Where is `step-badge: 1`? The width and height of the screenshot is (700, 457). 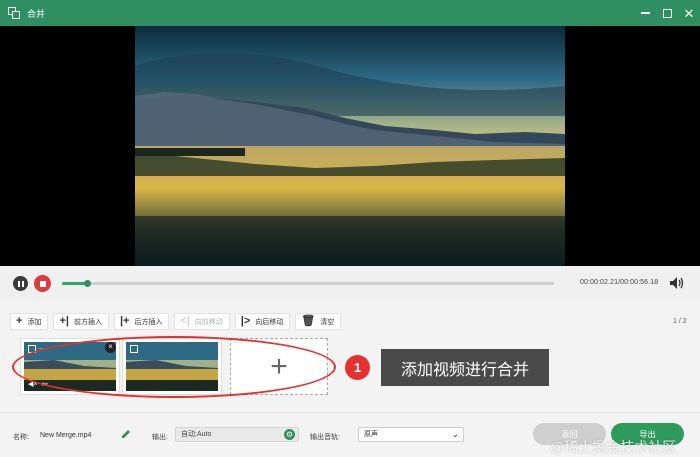 step-badge: 1 is located at coordinates (357, 367).